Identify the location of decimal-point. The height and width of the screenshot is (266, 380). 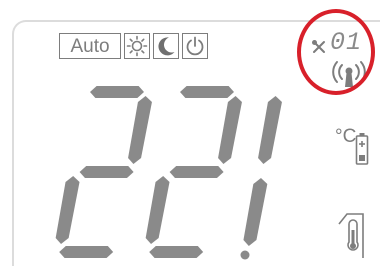
(245, 255).